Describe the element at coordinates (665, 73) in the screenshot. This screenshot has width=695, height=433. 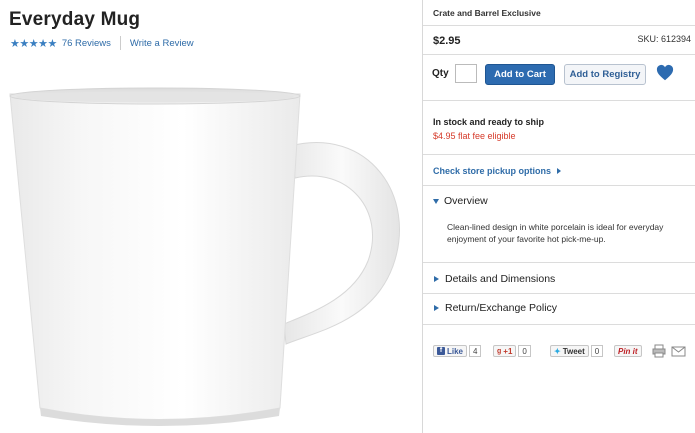
I see `heart-icon` at that location.